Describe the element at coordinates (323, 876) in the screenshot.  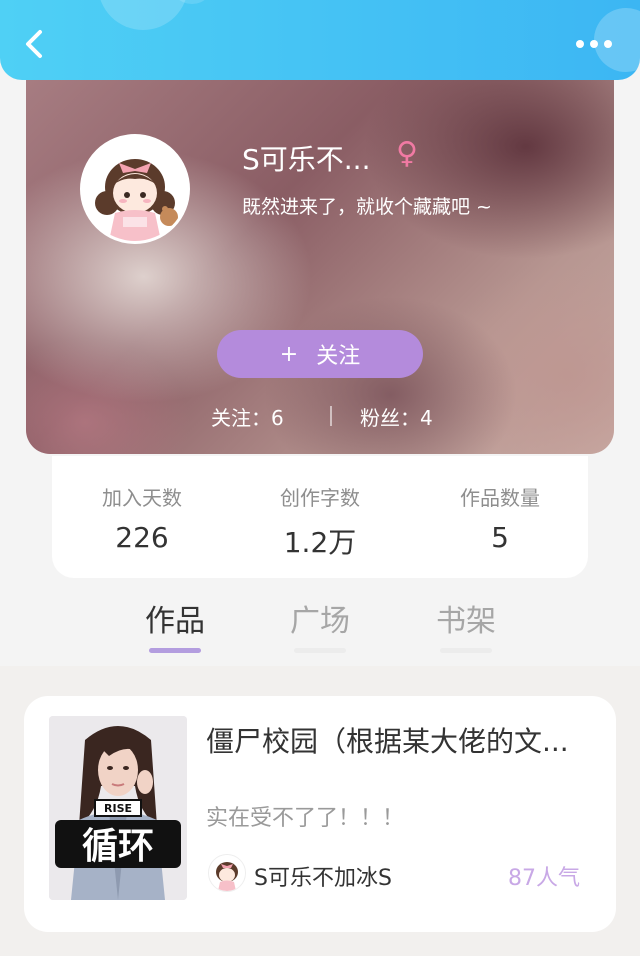
I see `author-name: S可乐不加冰S` at that location.